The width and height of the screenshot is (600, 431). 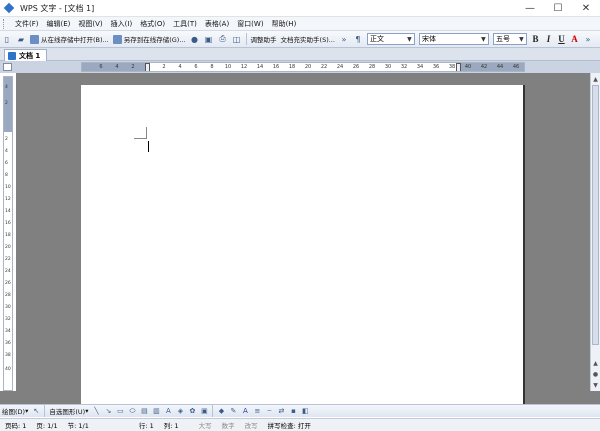 What do you see at coordinates (133, 67) in the screenshot?
I see `ruler-tick: 2` at bounding box center [133, 67].